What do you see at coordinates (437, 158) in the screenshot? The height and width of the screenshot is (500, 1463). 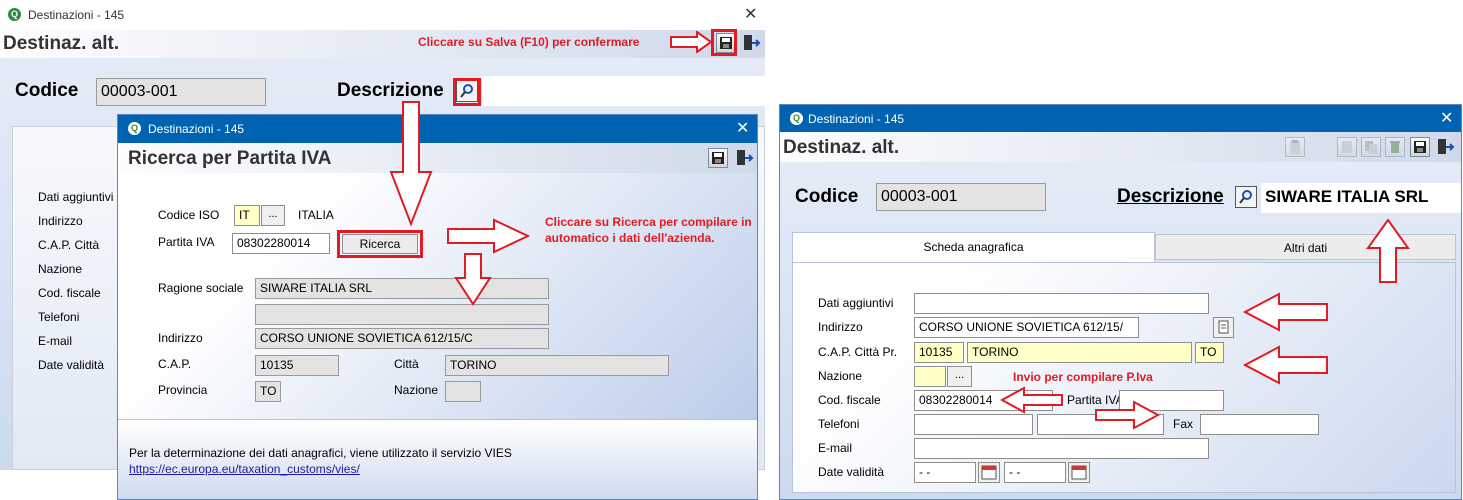 I see `dialog-header: Ricerca per Partita IVA` at bounding box center [437, 158].